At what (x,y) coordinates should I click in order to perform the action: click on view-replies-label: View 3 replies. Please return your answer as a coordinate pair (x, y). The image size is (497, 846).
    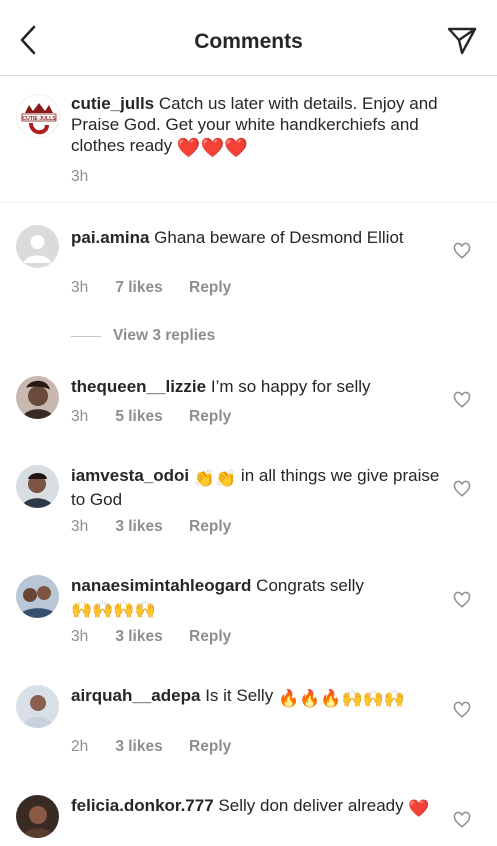
    Looking at the image, I should click on (164, 335).